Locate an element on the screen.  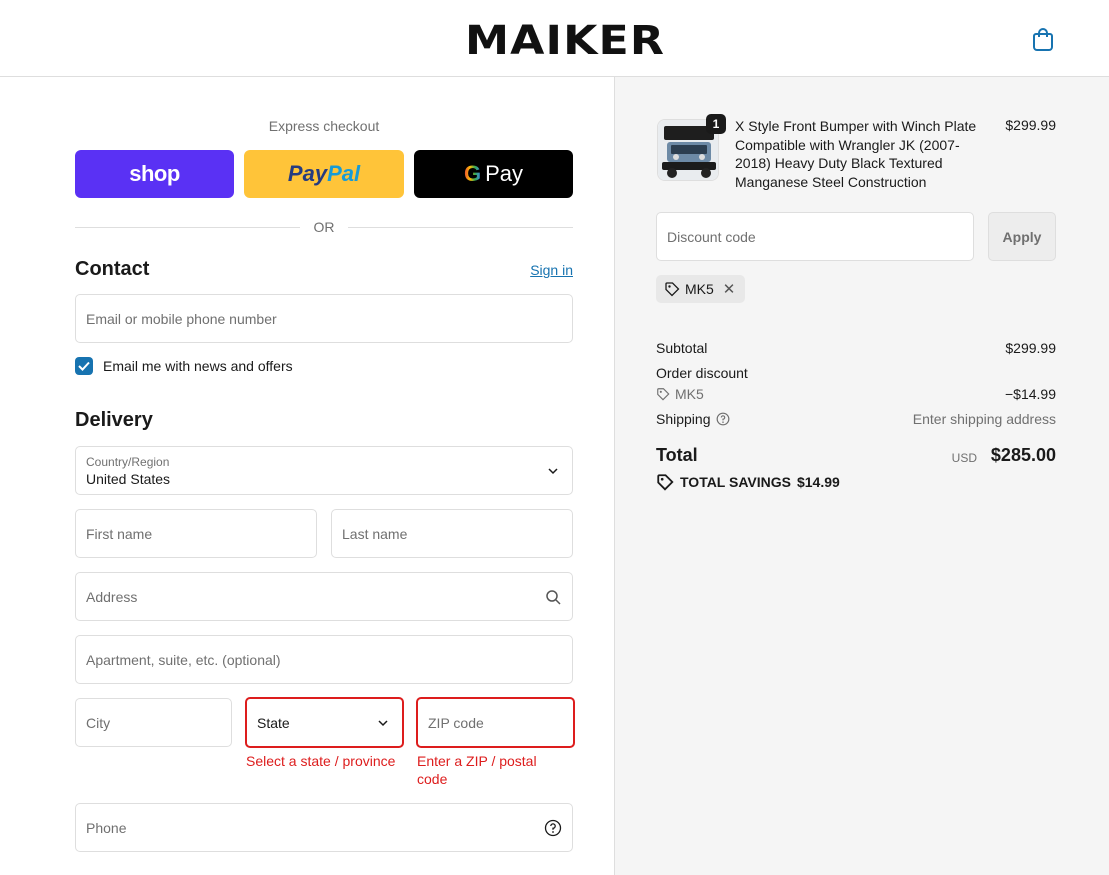
applied-code: MK5 is located at coordinates (699, 289).